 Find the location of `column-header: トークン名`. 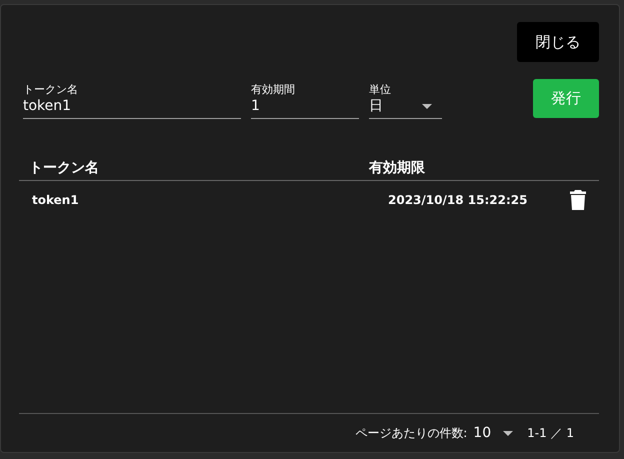

column-header: トークン名 is located at coordinates (64, 167).